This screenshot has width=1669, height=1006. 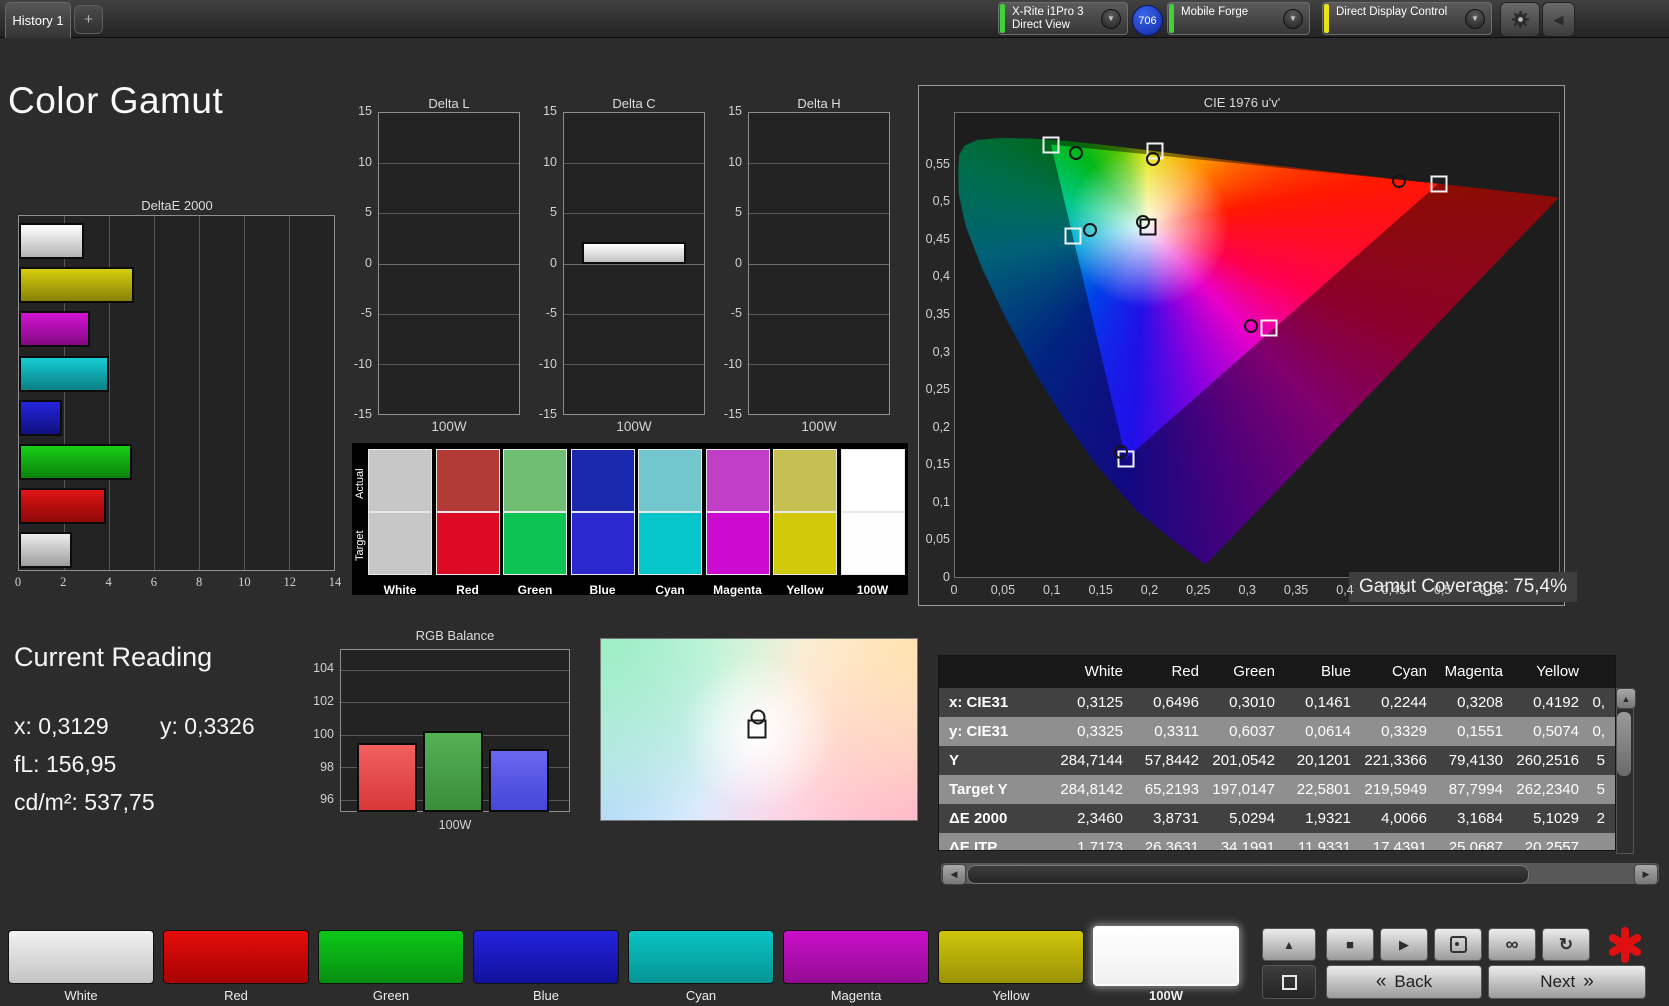 What do you see at coordinates (1120, 452) in the screenshot?
I see `measured-marker-blue` at bounding box center [1120, 452].